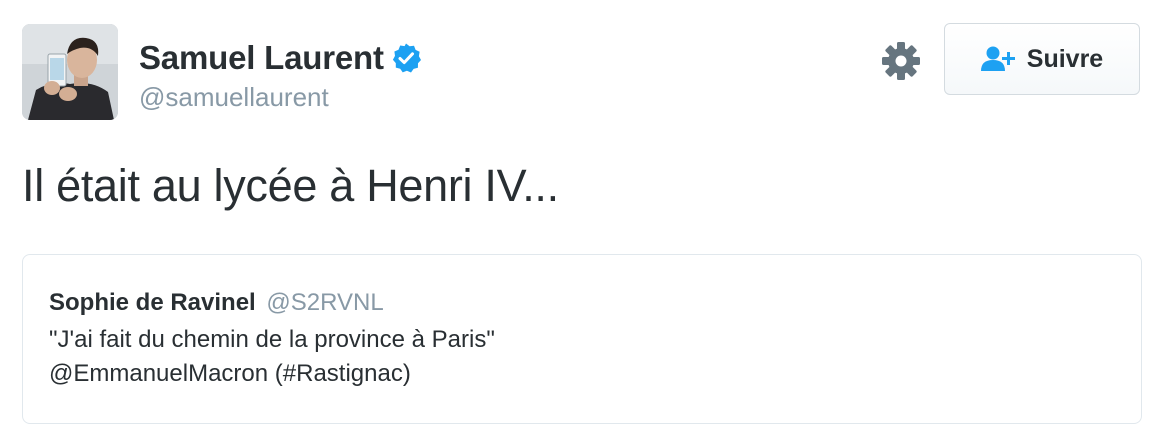 This screenshot has height=440, width=1164. I want to click on follow-button: Suivre, so click(1042, 59).